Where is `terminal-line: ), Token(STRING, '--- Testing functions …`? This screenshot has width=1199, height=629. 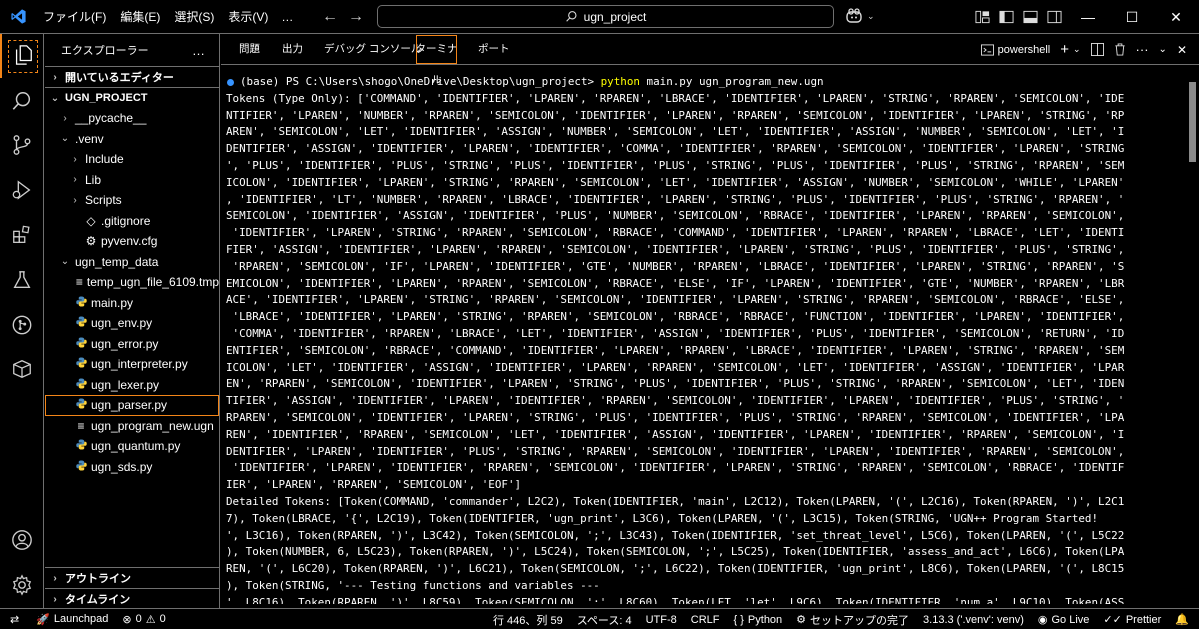 terminal-line: ), Token(STRING, '--- Testing functions … is located at coordinates (413, 585).